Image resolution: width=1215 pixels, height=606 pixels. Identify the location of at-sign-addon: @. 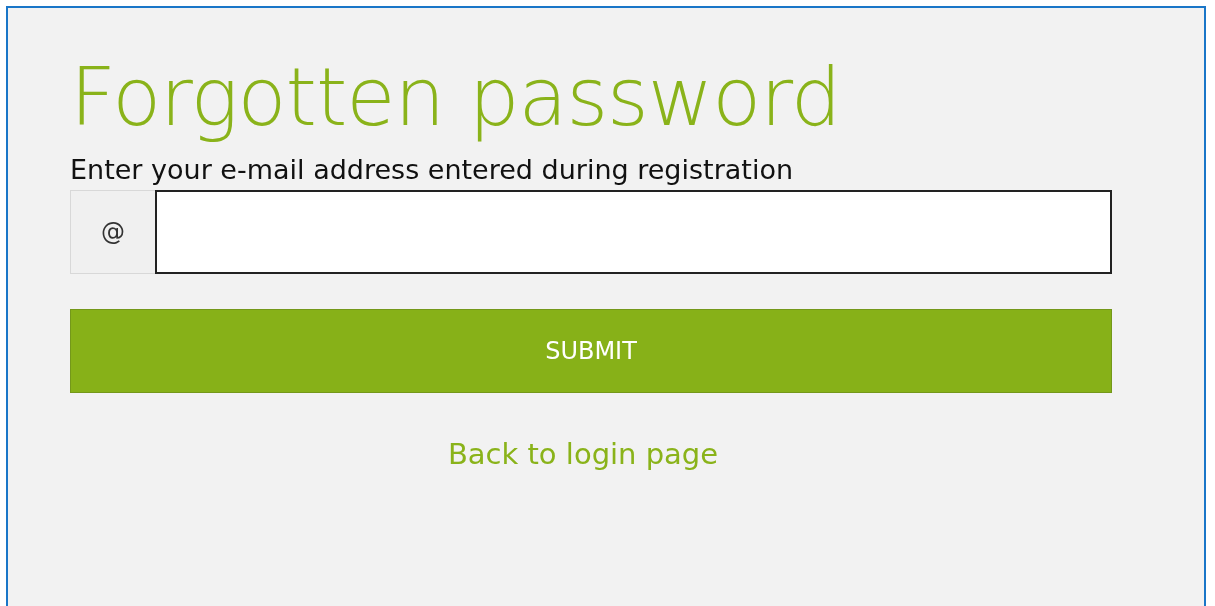
(112, 232).